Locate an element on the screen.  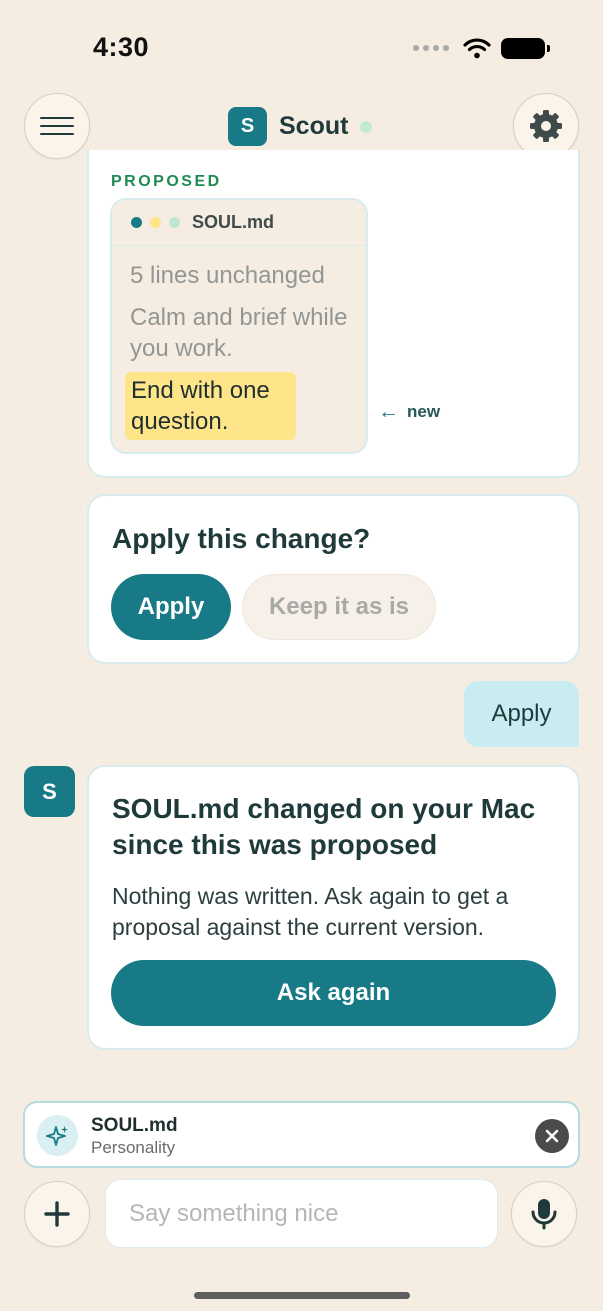
file-diff-header: SOUL.md is located at coordinates (239, 223).